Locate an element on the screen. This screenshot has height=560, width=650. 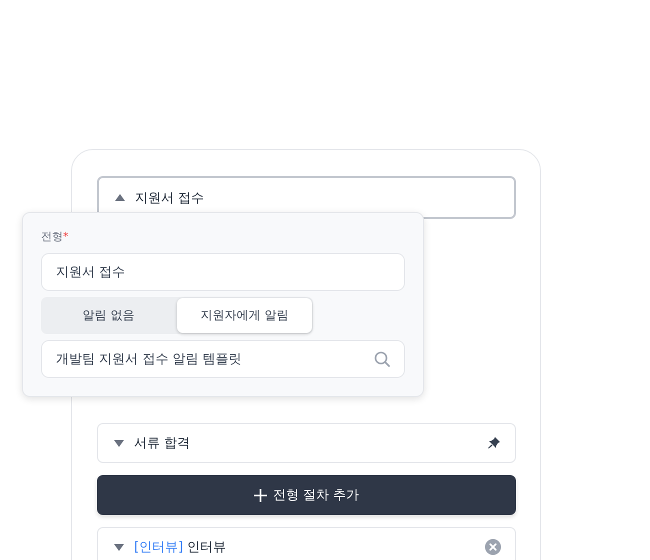
search-icon is located at coordinates (382, 359).